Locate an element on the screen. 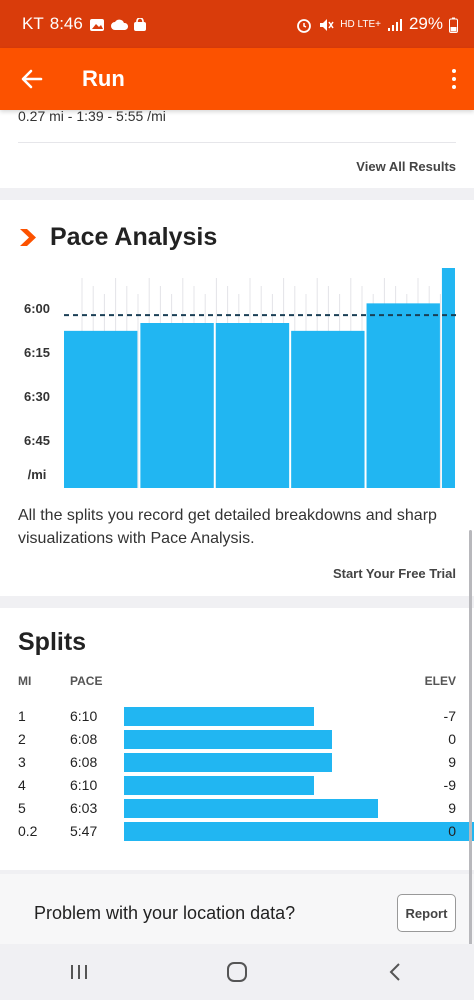 The width and height of the screenshot is (474, 1000). signal-icon is located at coordinates (395, 24).